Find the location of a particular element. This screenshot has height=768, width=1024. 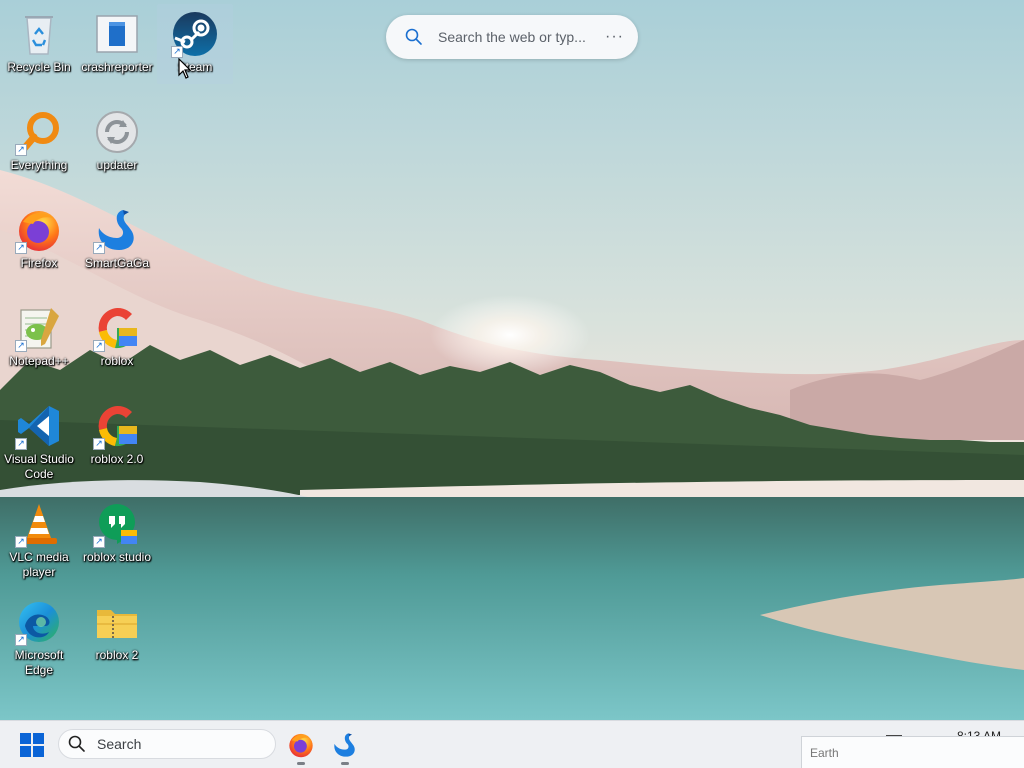

desktop-icon-roblox-studio: ↗ roblox studio is located at coordinates (117, 534).